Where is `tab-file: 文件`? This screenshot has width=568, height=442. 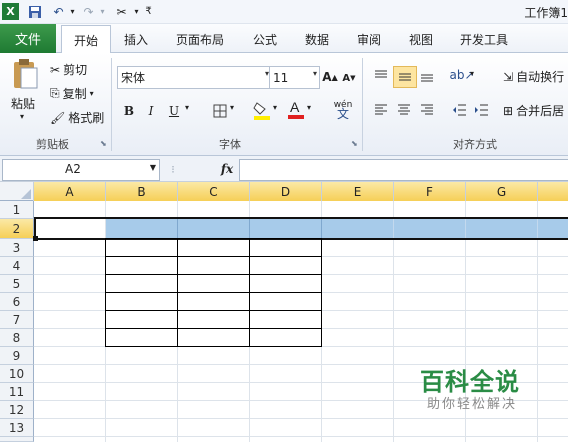 tab-file: 文件 is located at coordinates (28, 38).